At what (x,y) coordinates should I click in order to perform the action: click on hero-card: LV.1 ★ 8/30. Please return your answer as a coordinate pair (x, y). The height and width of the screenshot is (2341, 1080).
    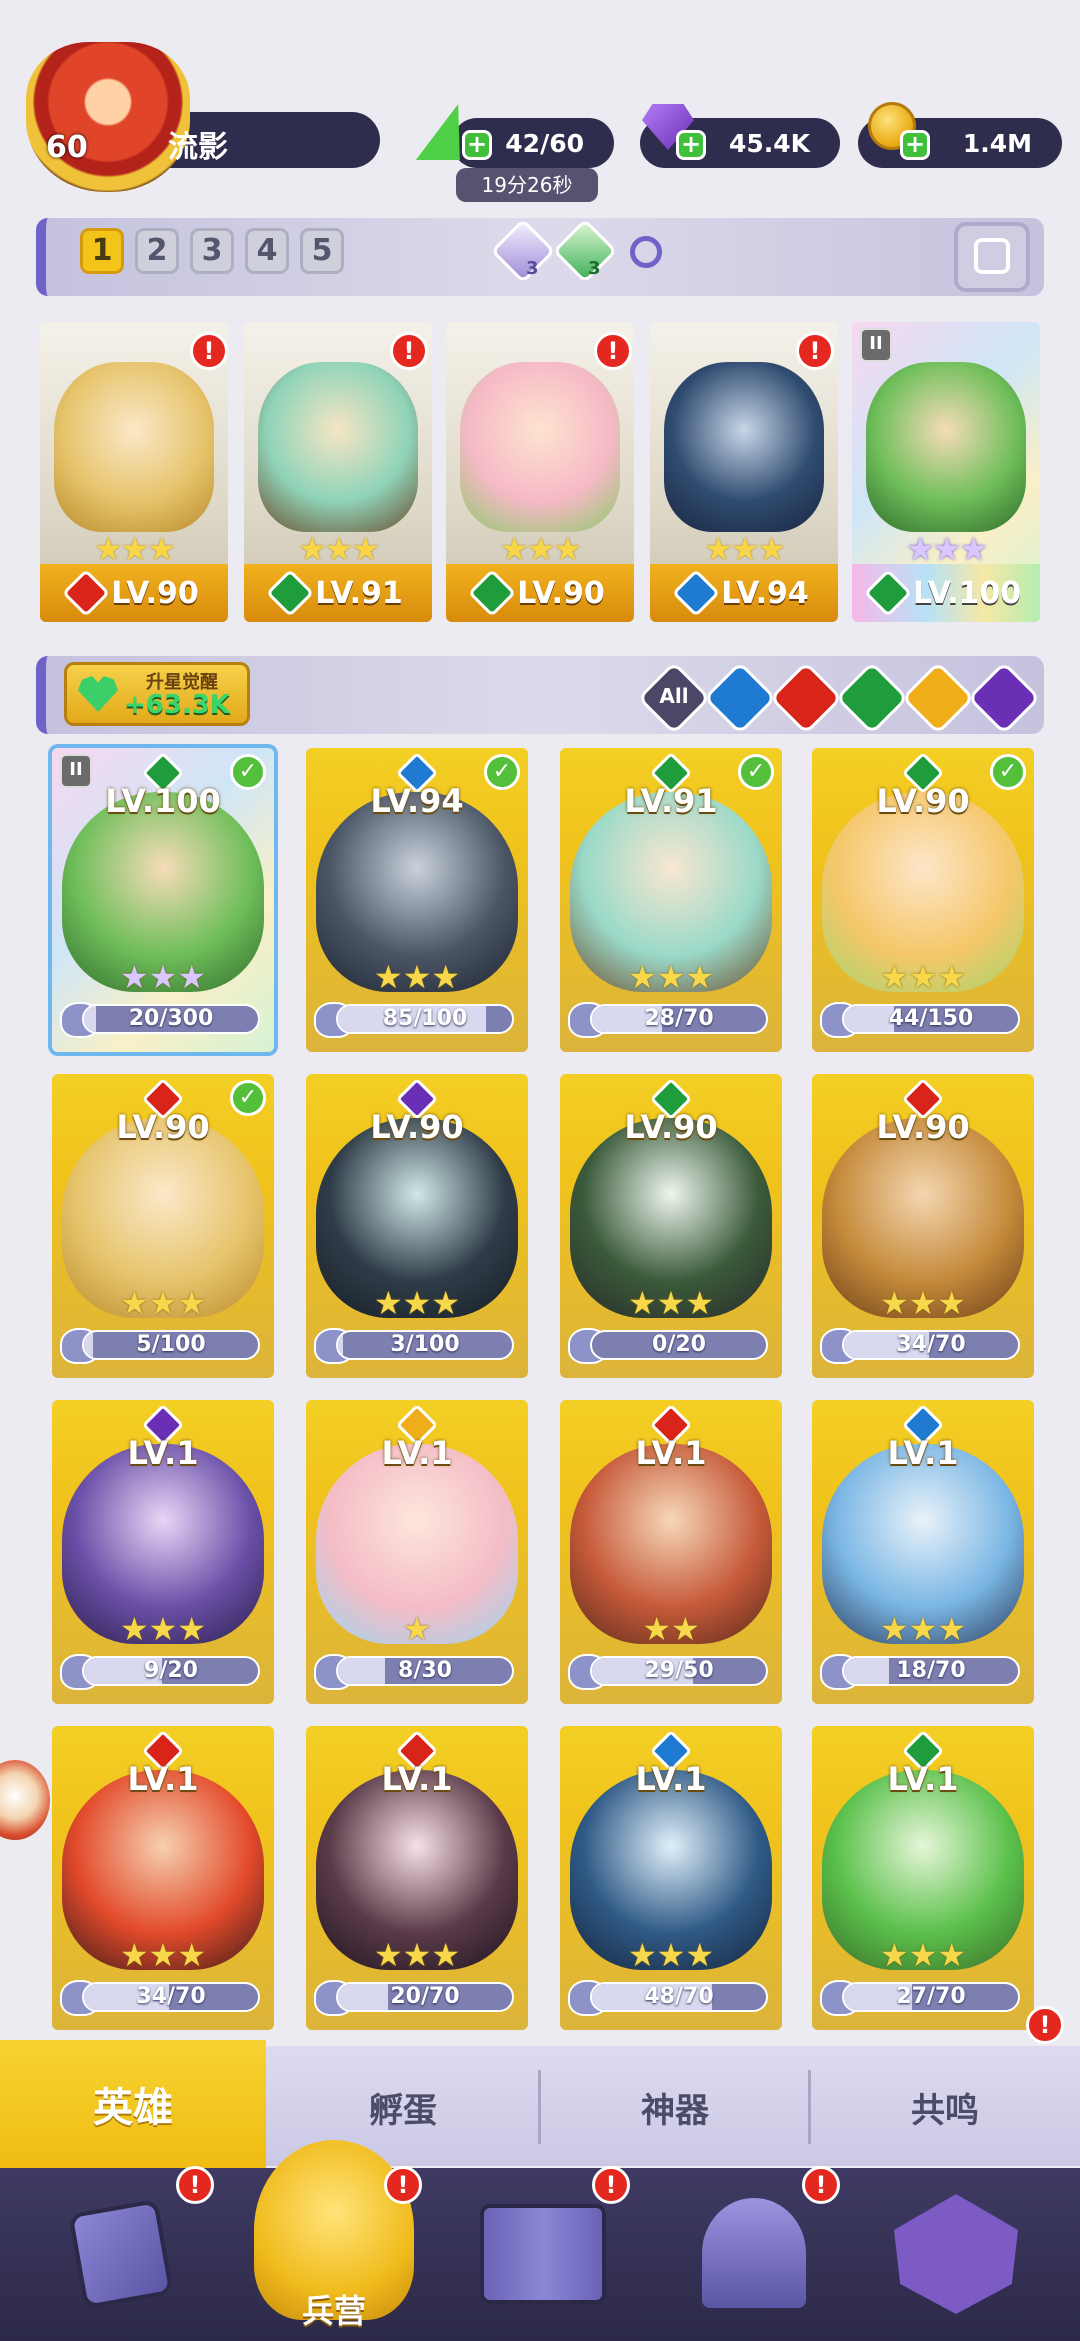
    Looking at the image, I should click on (417, 1552).